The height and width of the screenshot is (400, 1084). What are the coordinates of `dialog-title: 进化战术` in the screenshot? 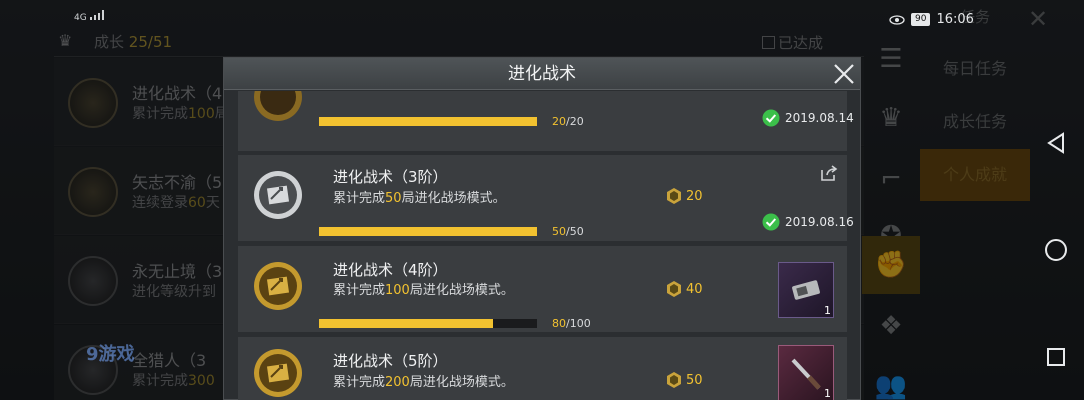 It's located at (542, 74).